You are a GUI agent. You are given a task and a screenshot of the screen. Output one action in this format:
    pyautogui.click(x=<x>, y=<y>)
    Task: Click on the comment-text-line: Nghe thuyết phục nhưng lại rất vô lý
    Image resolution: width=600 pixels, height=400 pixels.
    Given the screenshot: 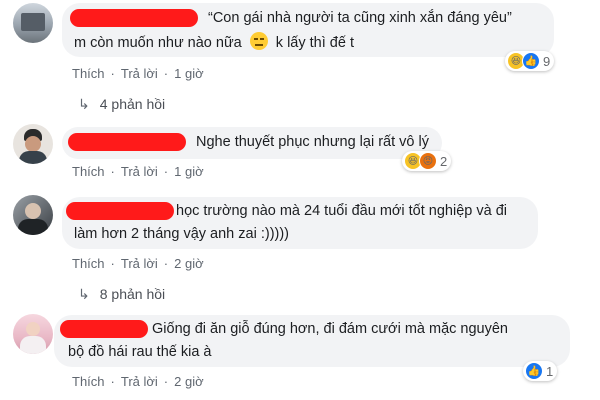 What is the action you would take?
    pyautogui.click(x=312, y=142)
    